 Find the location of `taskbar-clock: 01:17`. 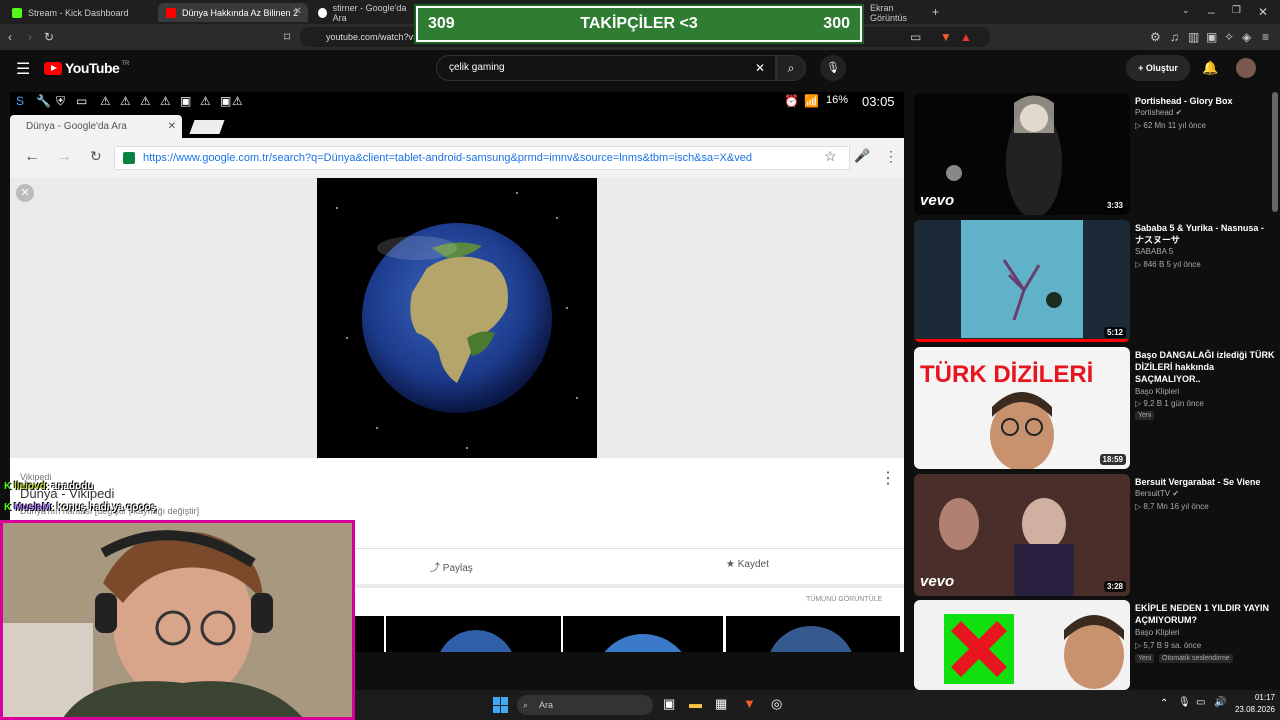

taskbar-clock: 01:17 is located at coordinates (1255, 697).